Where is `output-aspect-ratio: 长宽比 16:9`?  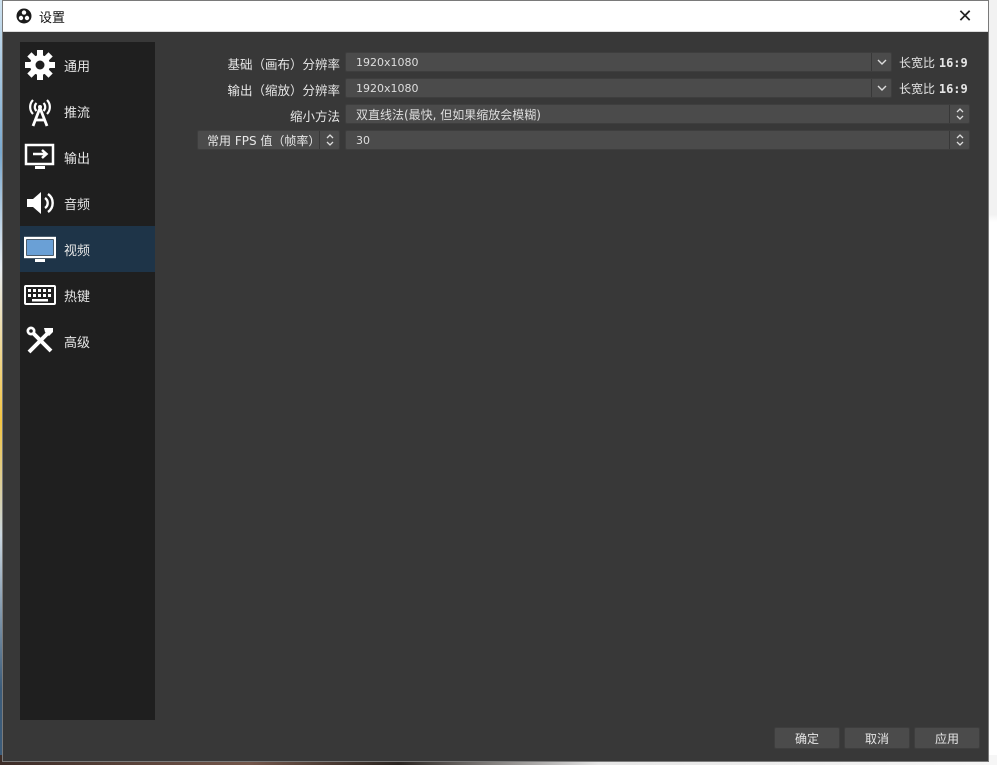 output-aspect-ratio: 长宽比 16:9 is located at coordinates (933, 88).